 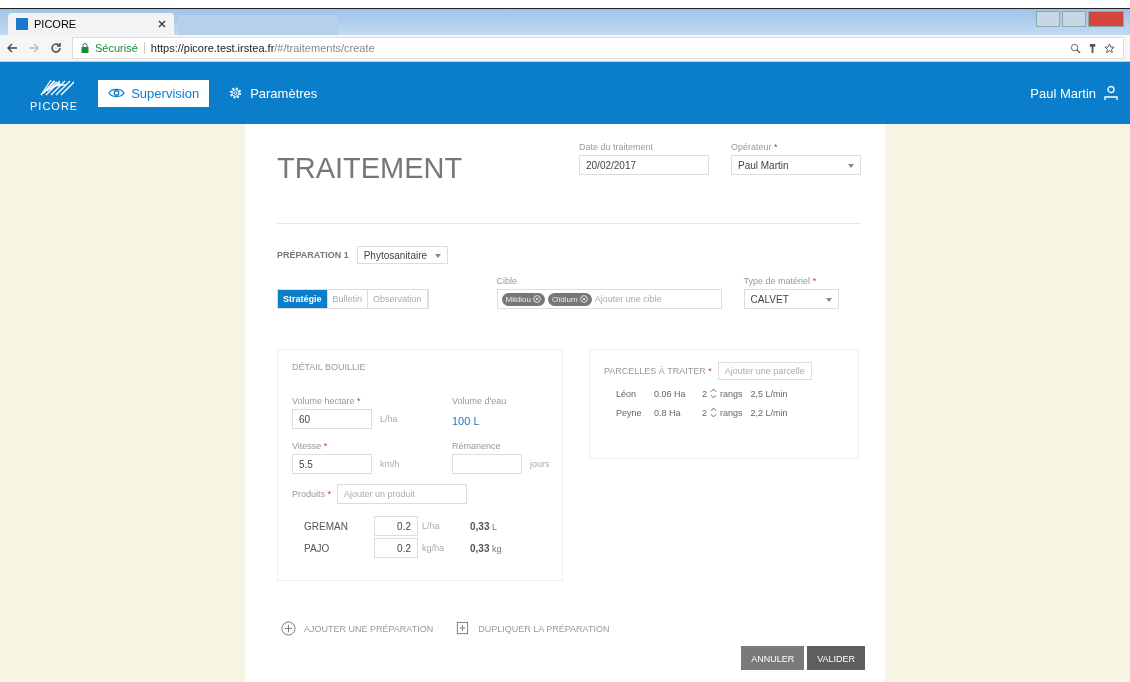 What do you see at coordinates (22, 24) in the screenshot?
I see `favicon-icon` at bounding box center [22, 24].